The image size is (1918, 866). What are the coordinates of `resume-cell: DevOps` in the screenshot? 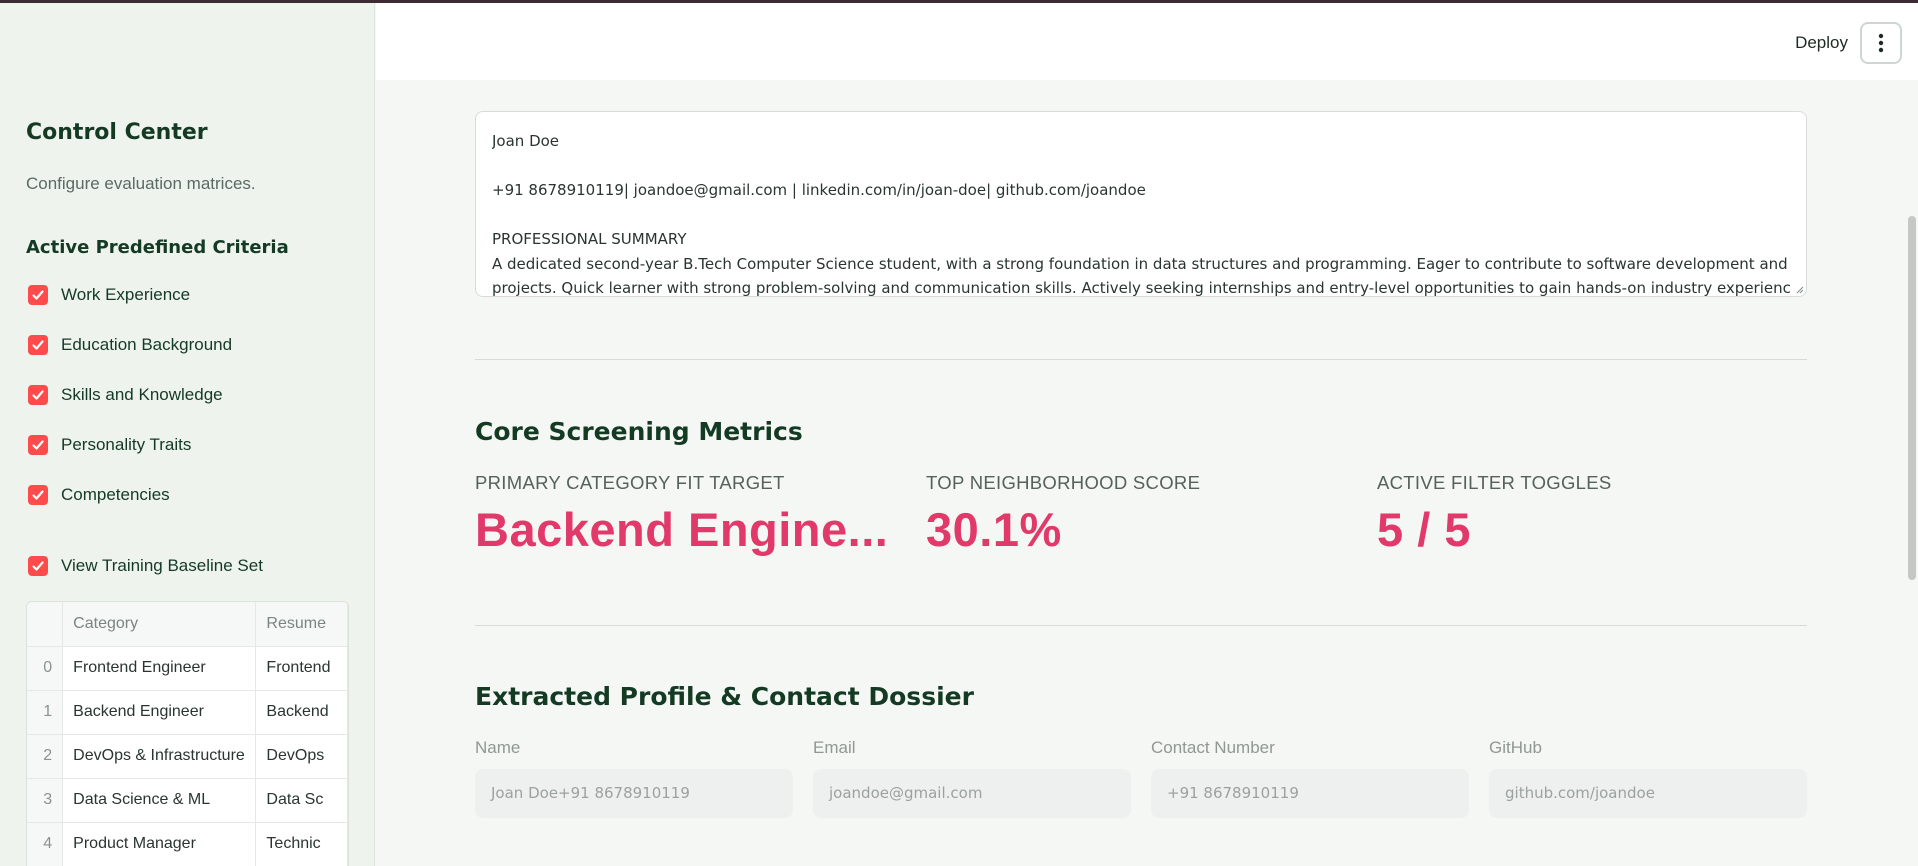 It's located at (301, 756).